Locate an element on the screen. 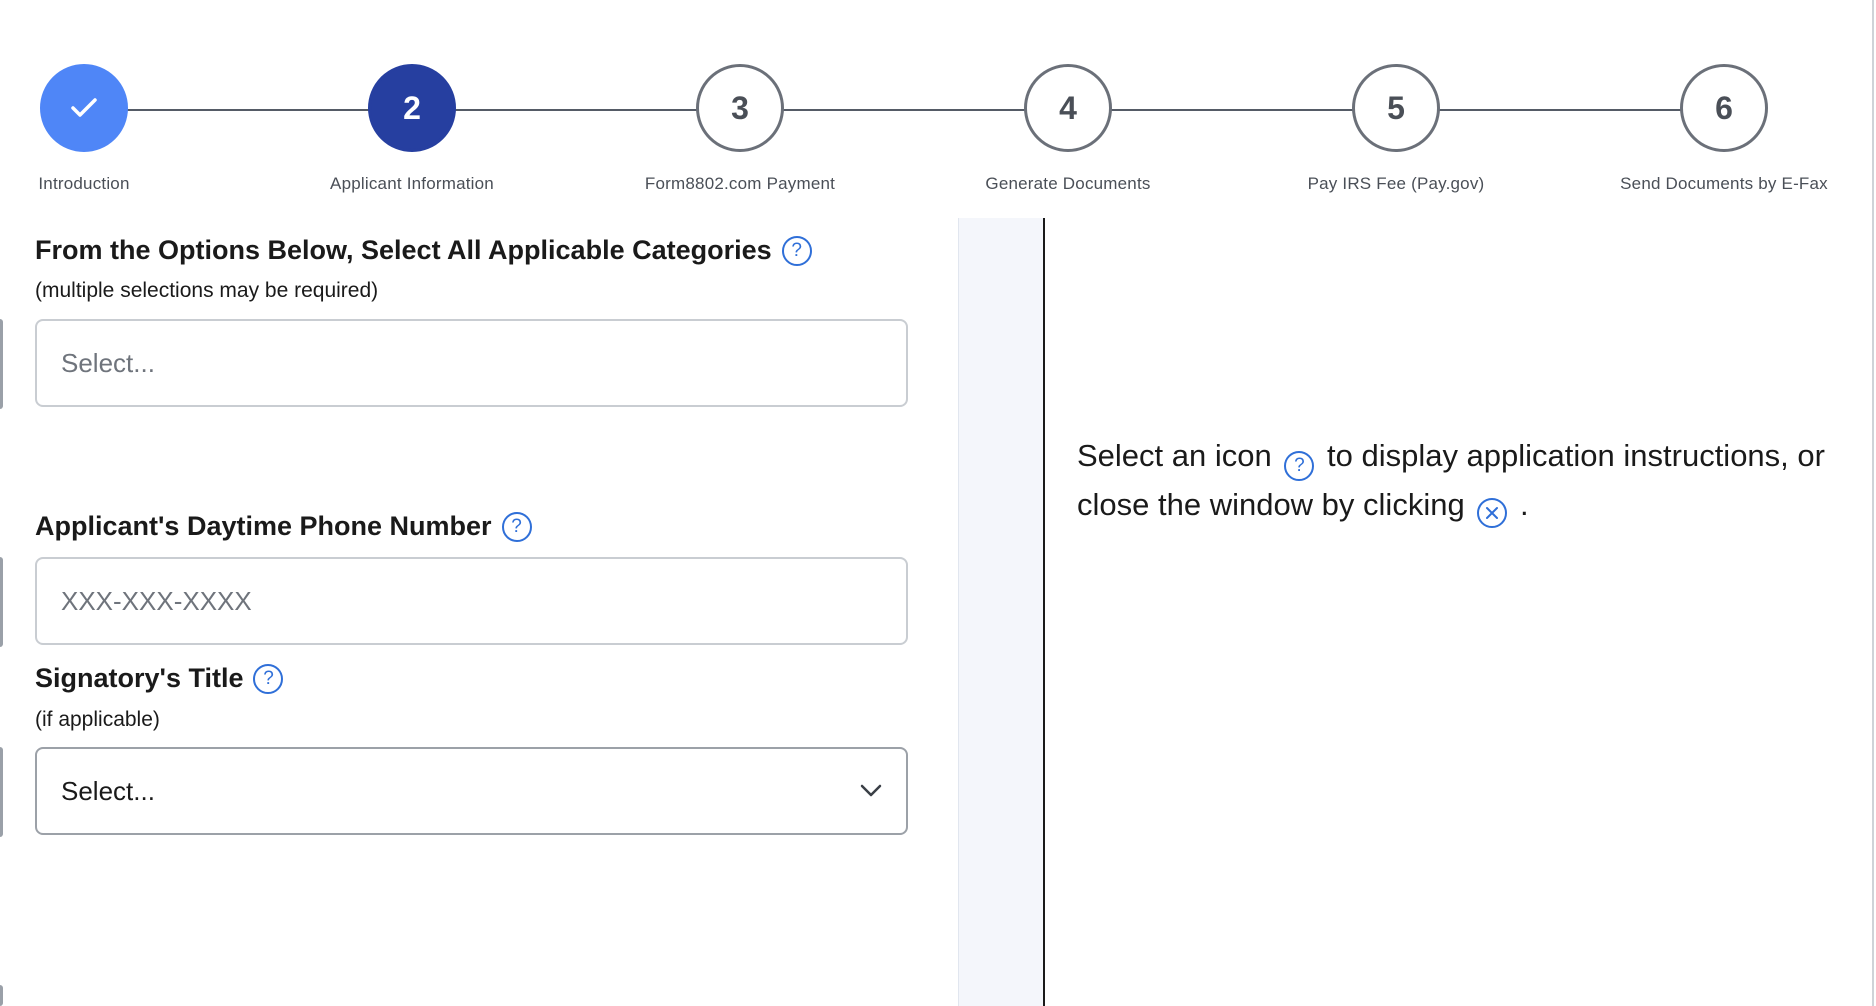 Image resolution: width=1876 pixels, height=1006 pixels. phone-label: Applicant's Daytime Phone Number ? is located at coordinates (283, 526).